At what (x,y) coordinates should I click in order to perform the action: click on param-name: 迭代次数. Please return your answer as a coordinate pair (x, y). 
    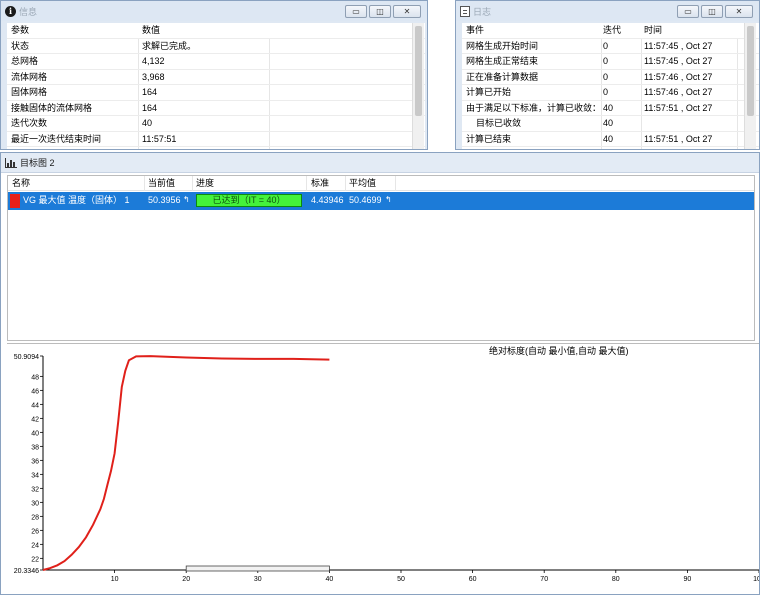
    Looking at the image, I should click on (29, 123).